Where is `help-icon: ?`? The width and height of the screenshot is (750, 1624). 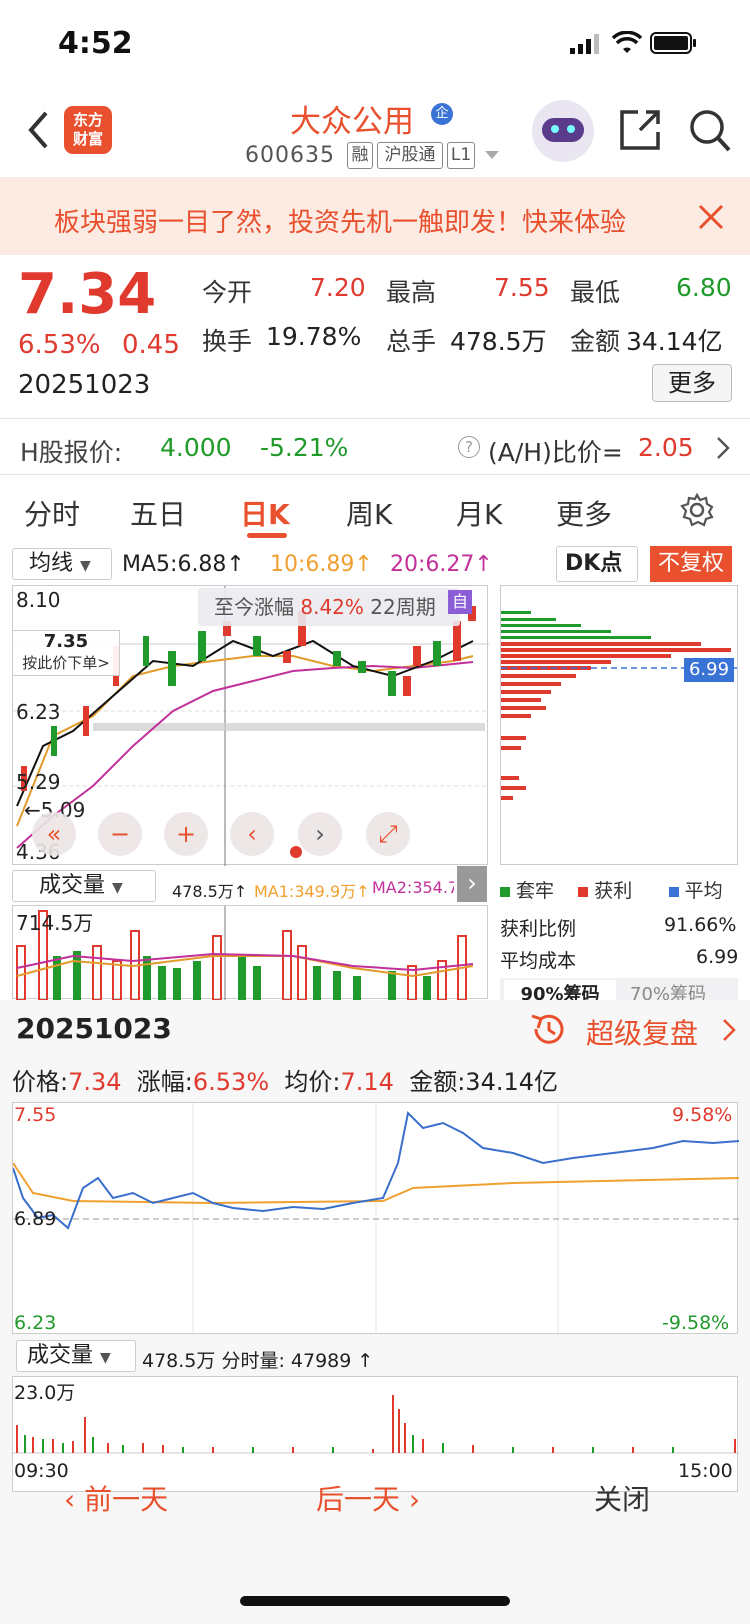
help-icon: ? is located at coordinates (469, 447).